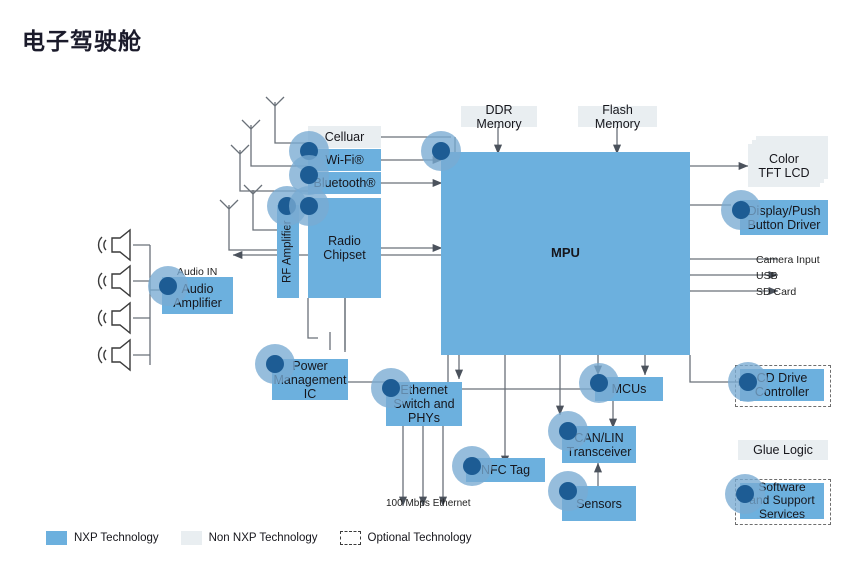  What do you see at coordinates (472, 466) in the screenshot?
I see `node-dot-nfc-tag` at bounding box center [472, 466].